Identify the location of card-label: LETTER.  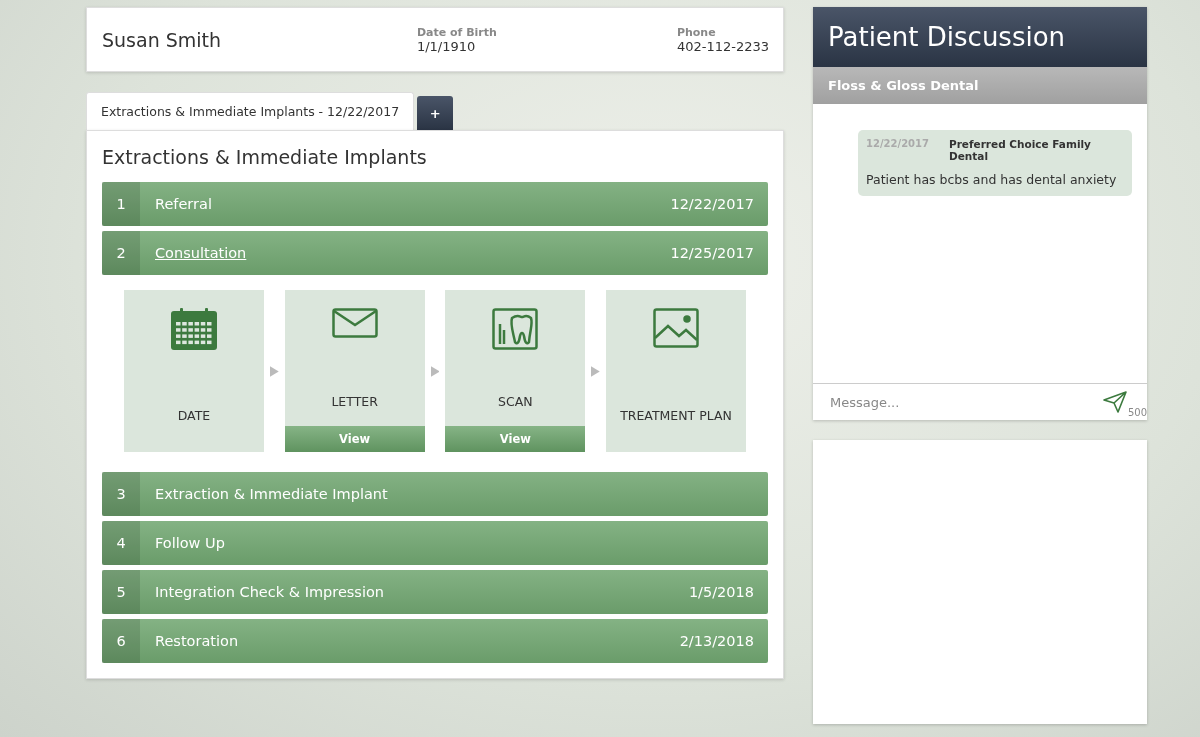
(354, 401).